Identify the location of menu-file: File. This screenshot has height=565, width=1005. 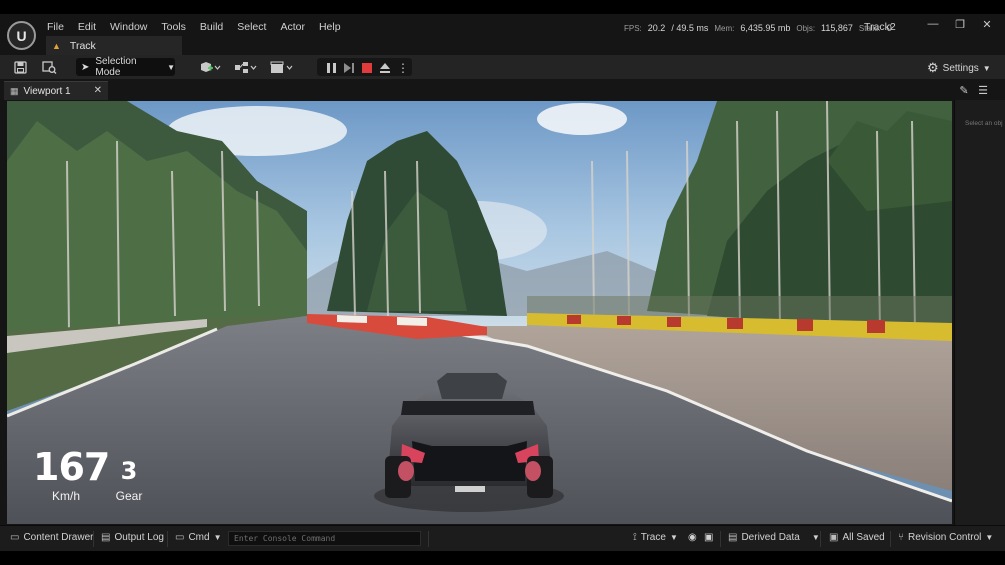
(55, 27).